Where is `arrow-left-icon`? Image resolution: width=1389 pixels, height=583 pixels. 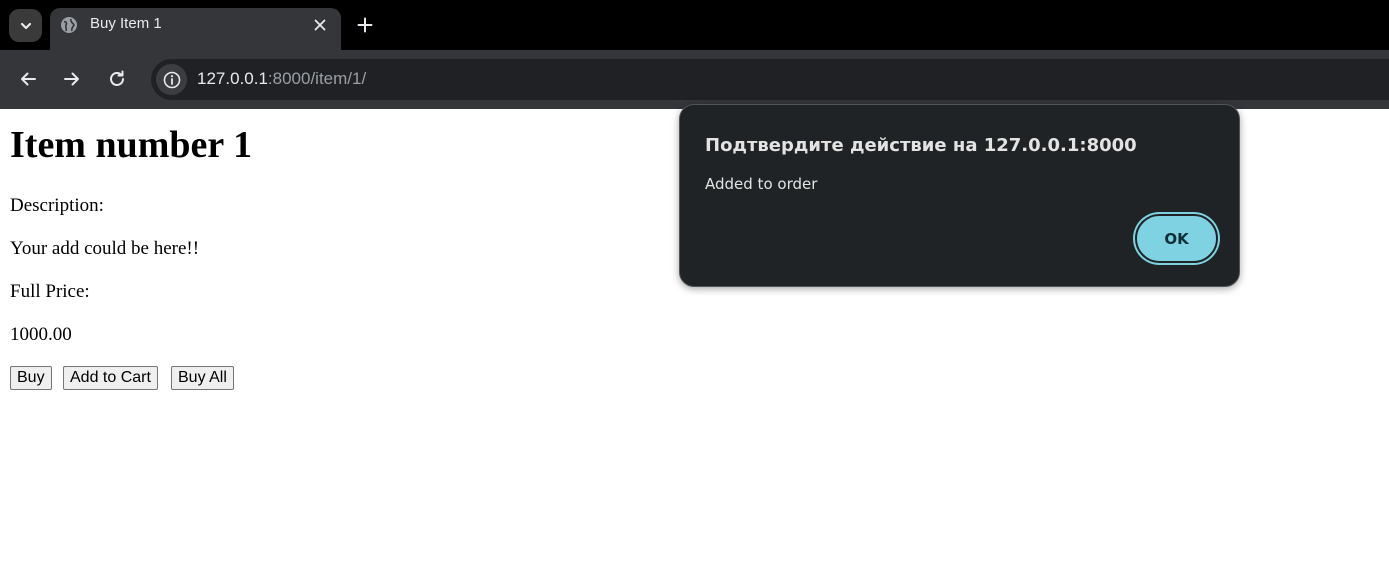
arrow-left-icon is located at coordinates (28, 79).